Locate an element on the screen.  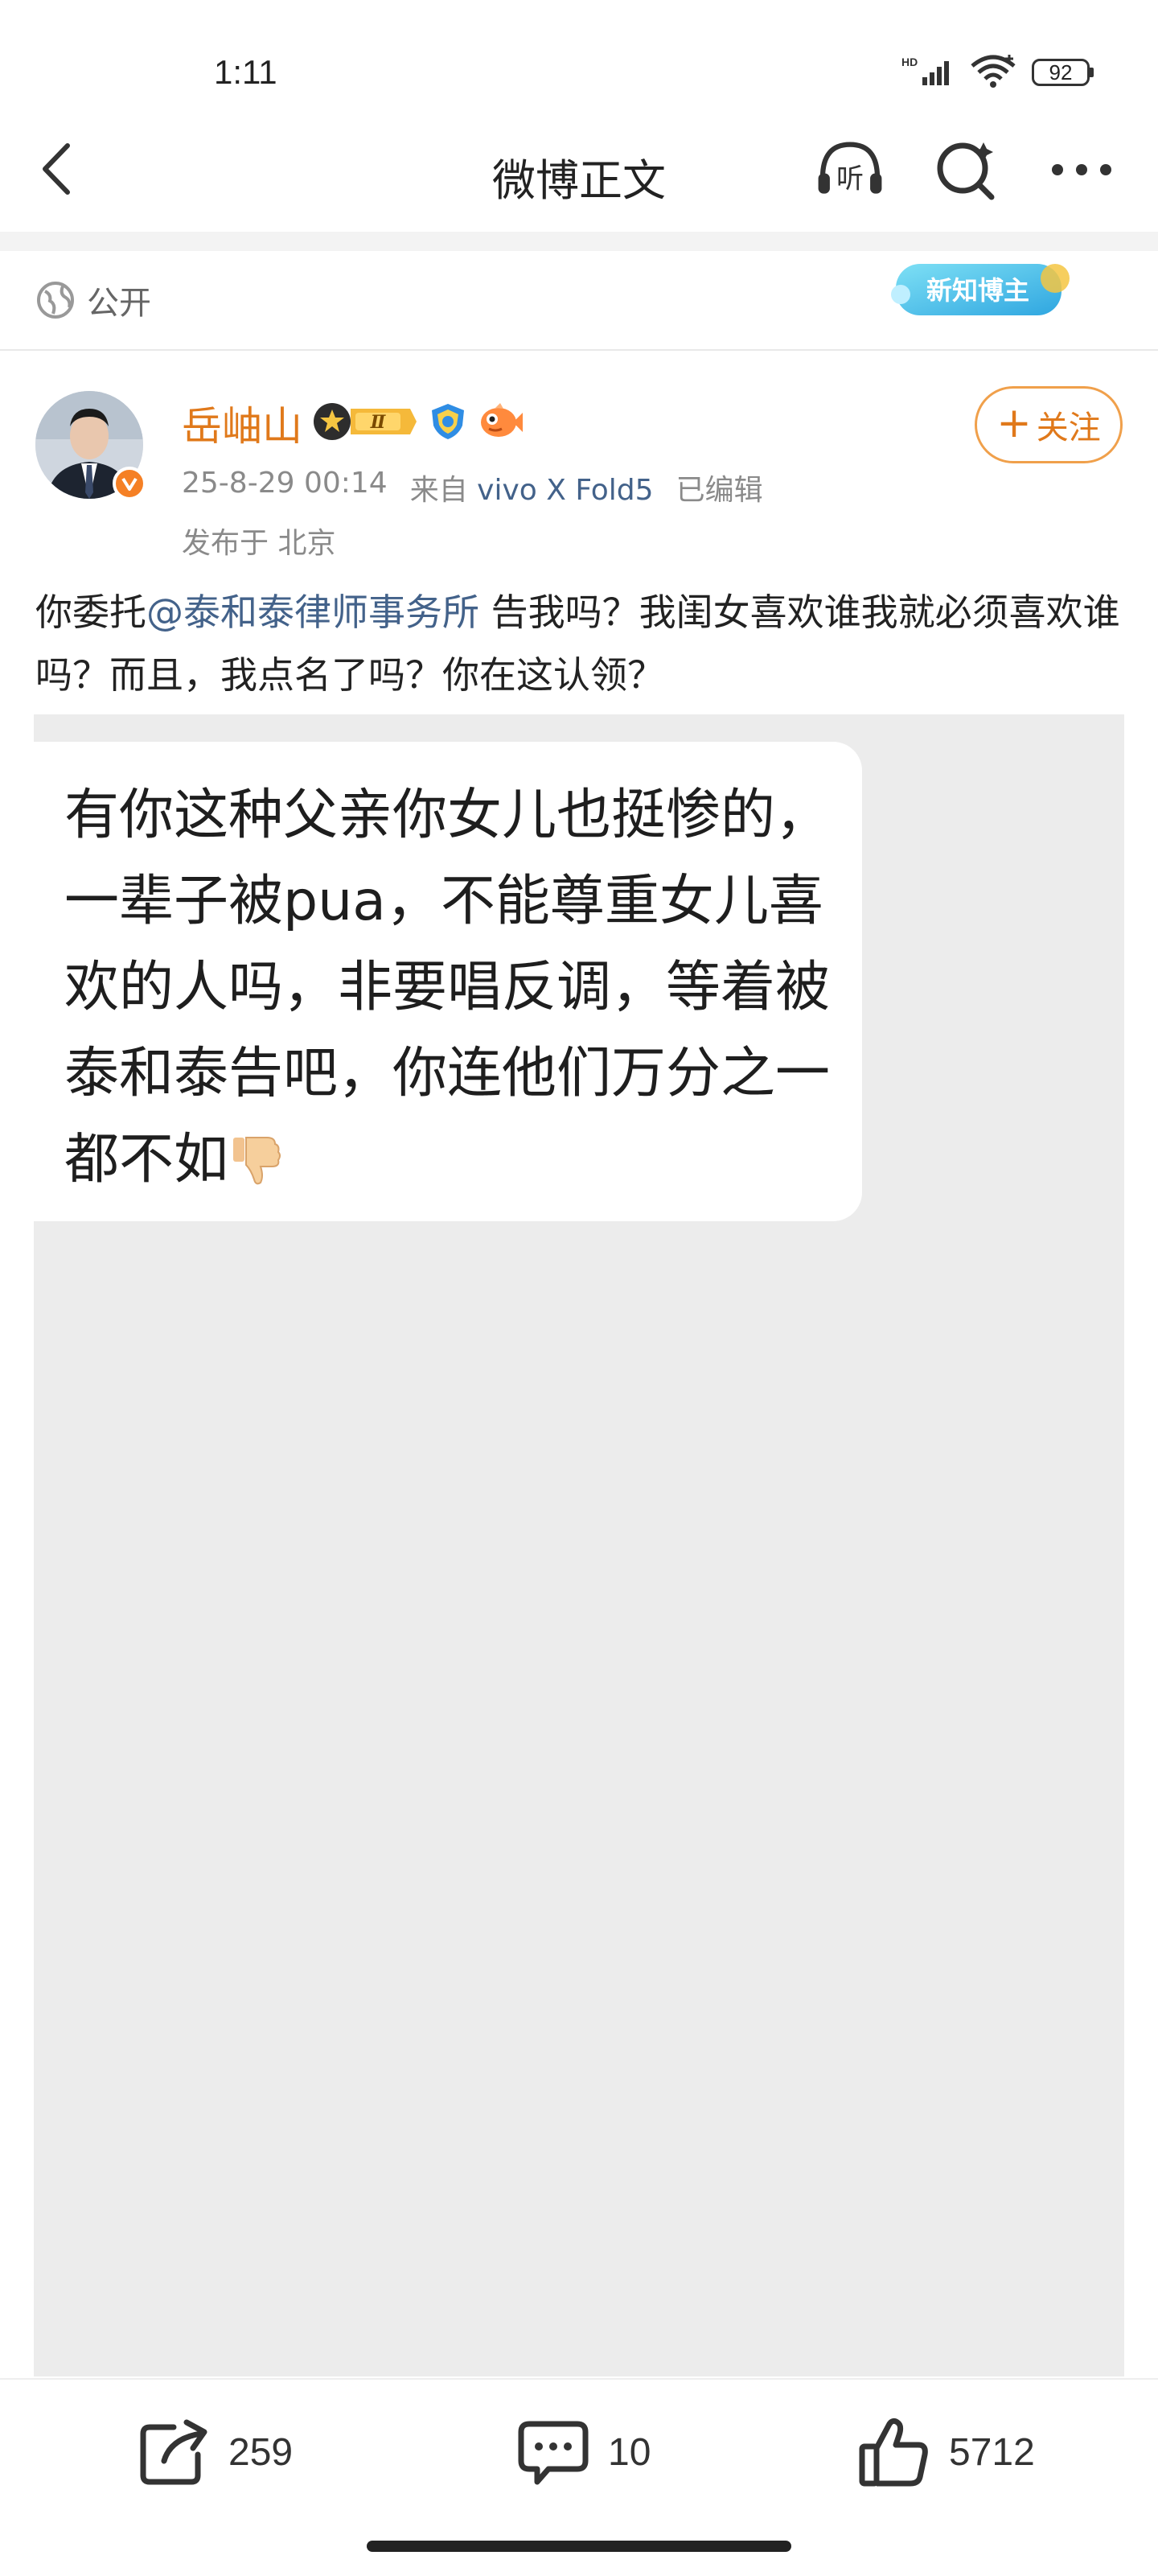
vip-level-icon: Ⅱ is located at coordinates (365, 423).